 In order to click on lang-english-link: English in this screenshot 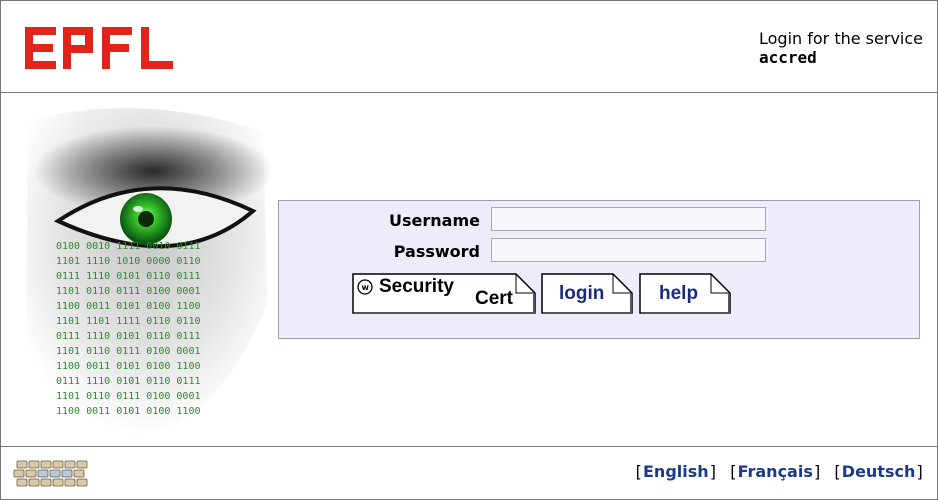, I will do `click(676, 471)`.